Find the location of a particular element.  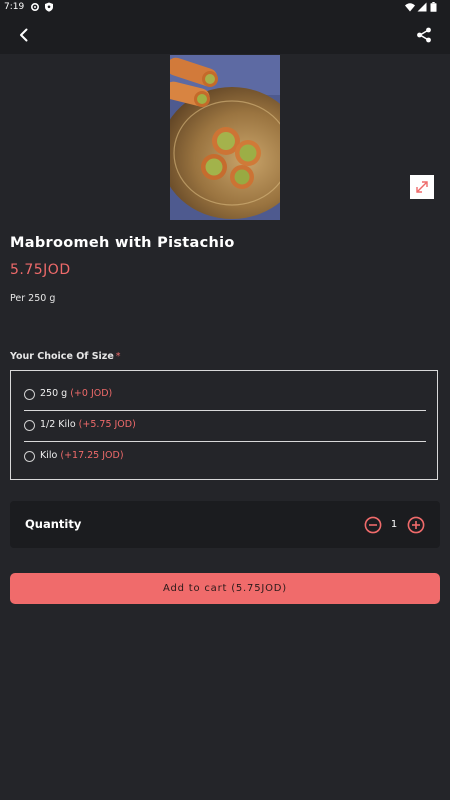

size-option-label: Kilo (+17.25 JOD) is located at coordinates (82, 455).